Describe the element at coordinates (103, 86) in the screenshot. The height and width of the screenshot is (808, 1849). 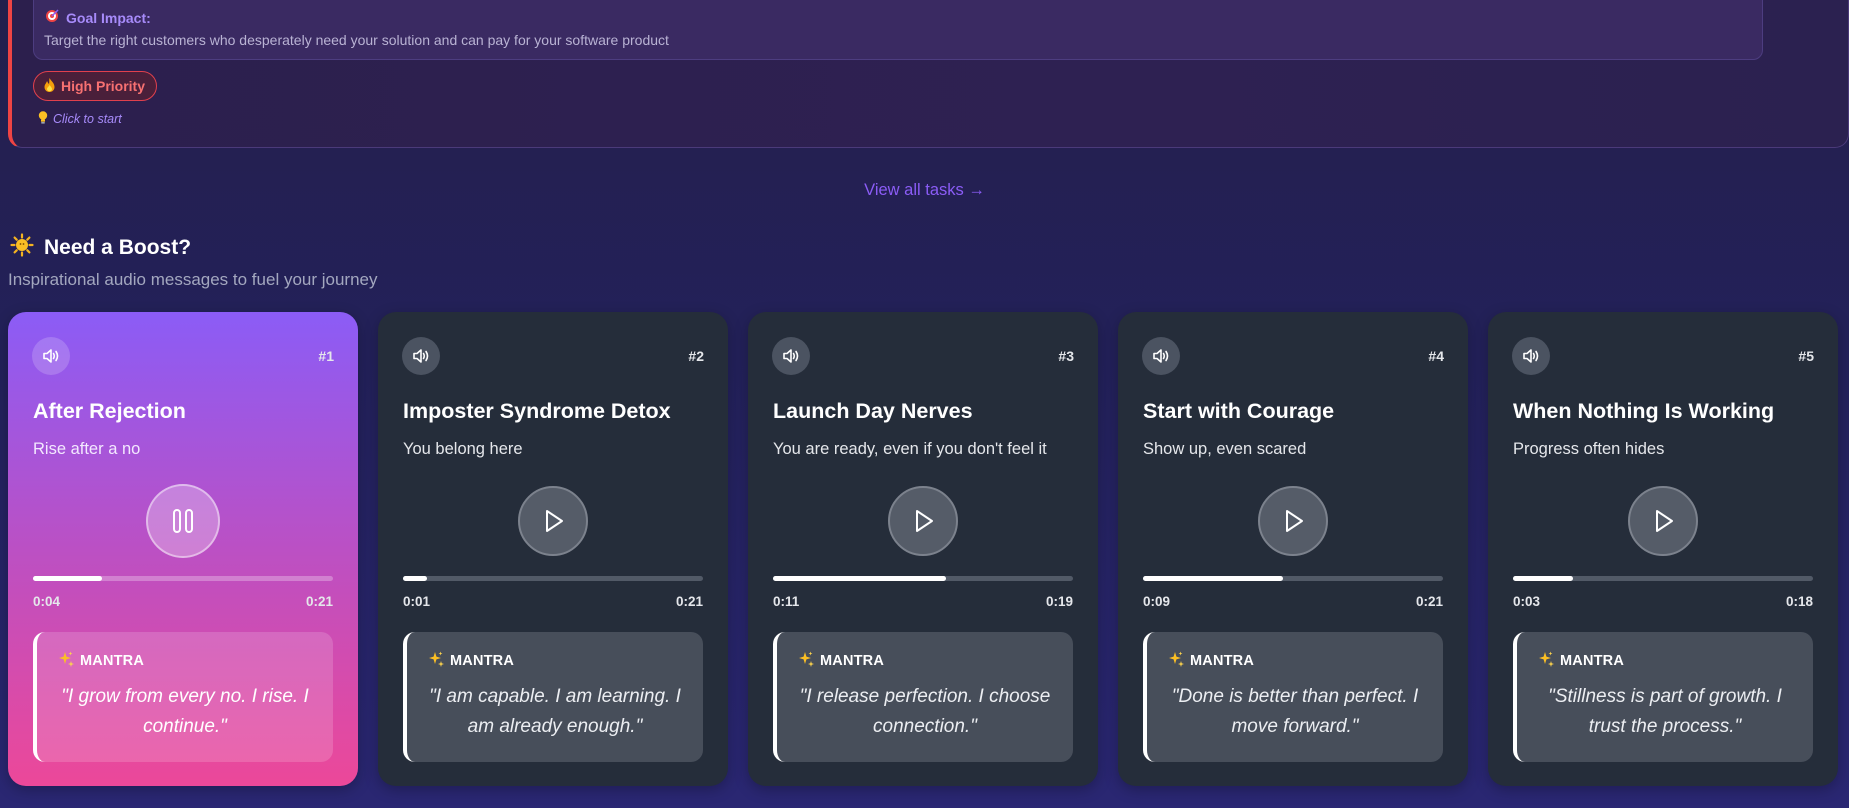
I see `priority-label: High Priority` at that location.